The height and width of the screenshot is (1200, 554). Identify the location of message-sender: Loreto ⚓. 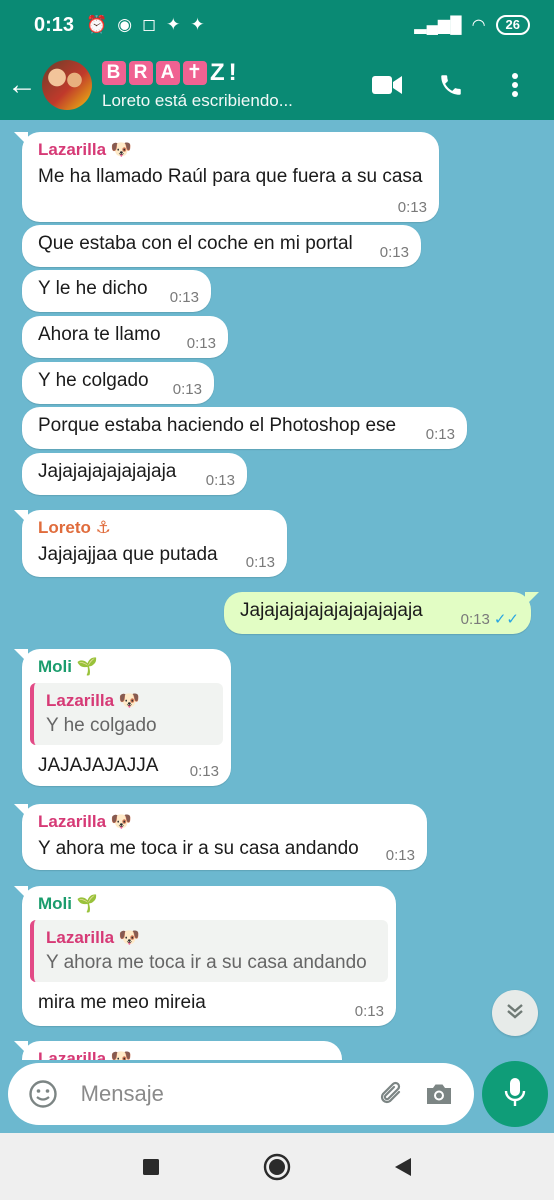
(74, 527).